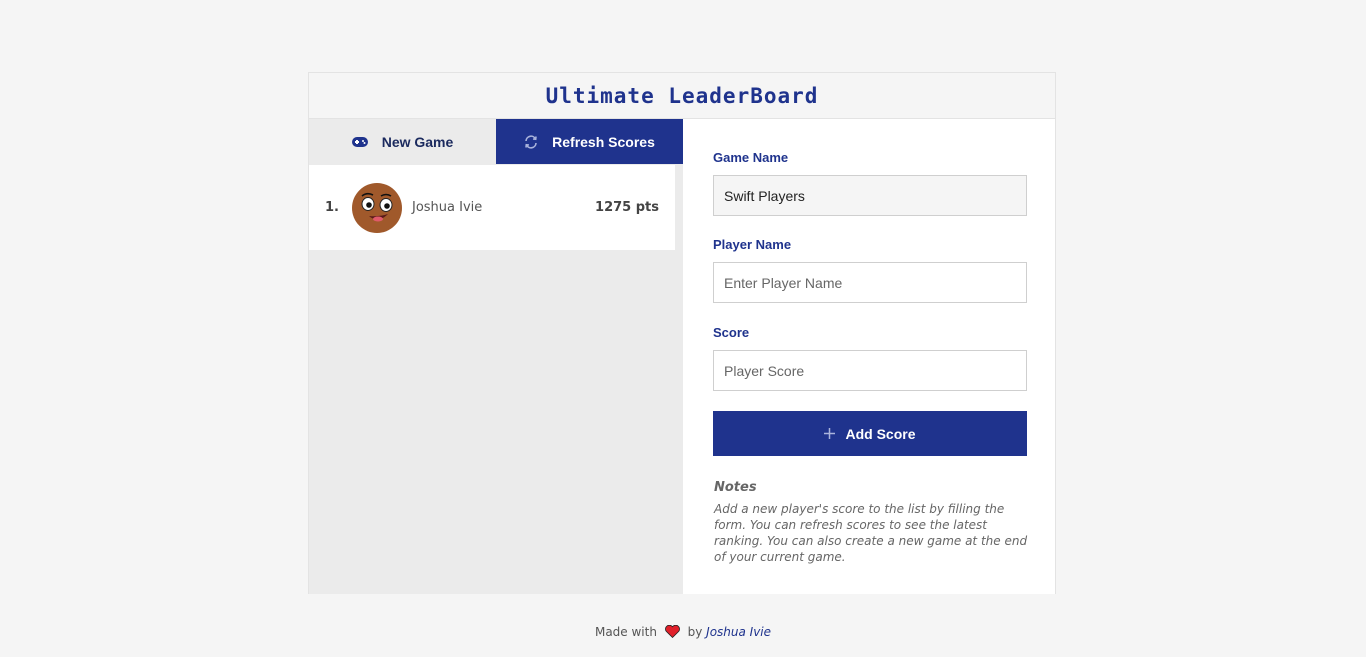  Describe the element at coordinates (377, 207) in the screenshot. I see `cartoon-face-avatar` at that location.